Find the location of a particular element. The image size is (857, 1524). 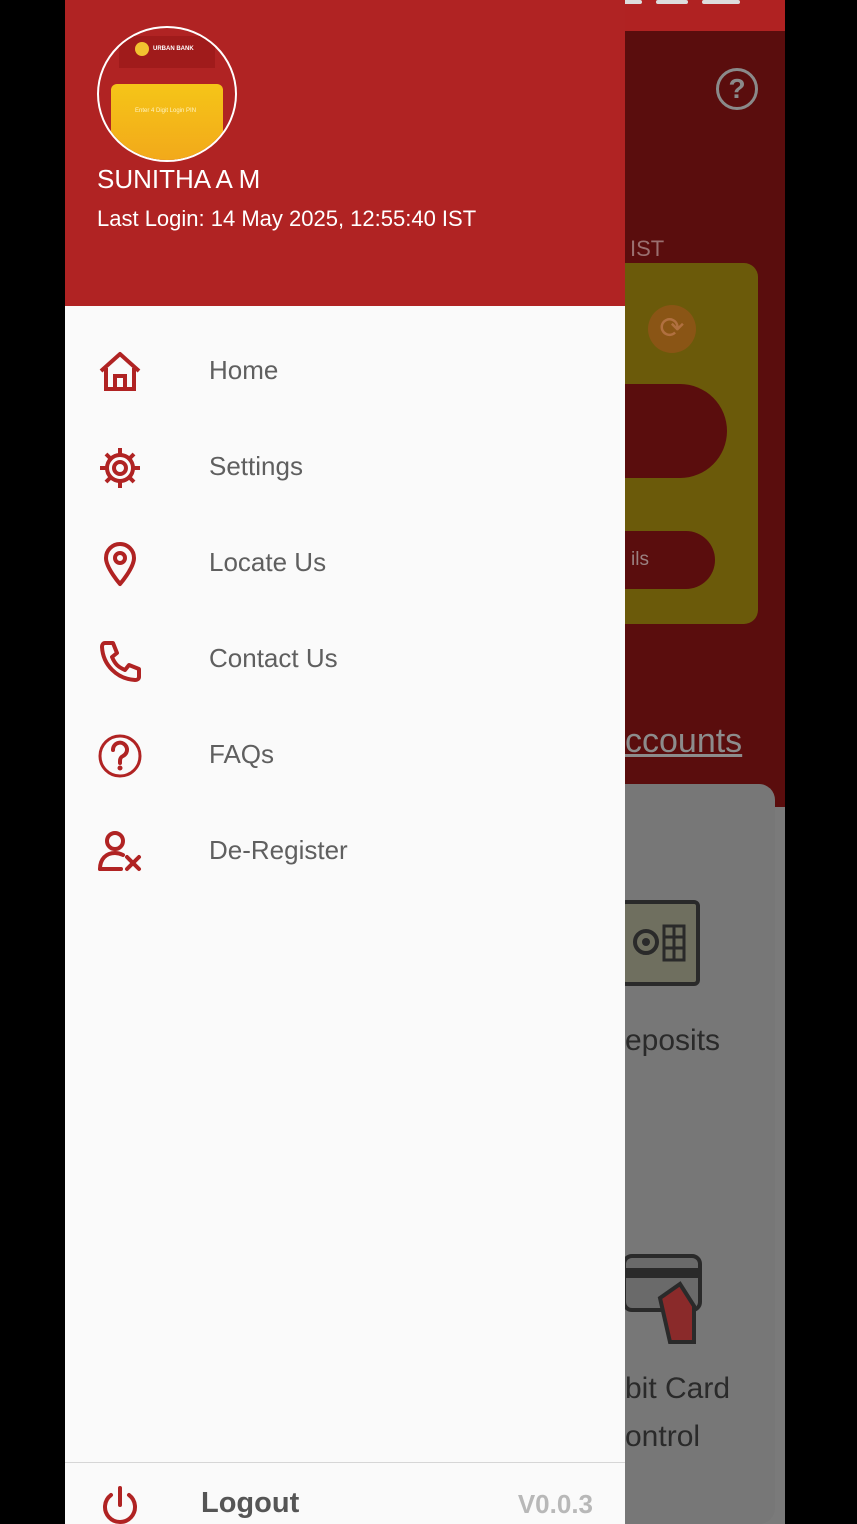

menu-label-home: Home is located at coordinates (244, 370).